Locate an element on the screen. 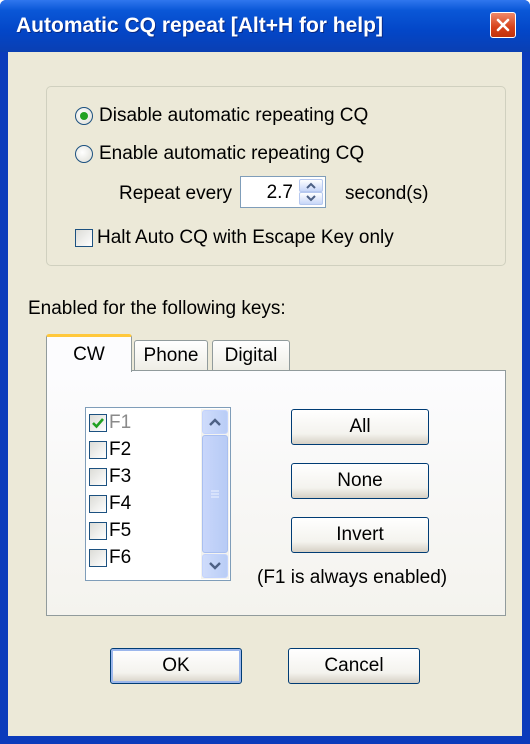 This screenshot has height=744, width=530. key-checkbox-f2 is located at coordinates (98, 450).